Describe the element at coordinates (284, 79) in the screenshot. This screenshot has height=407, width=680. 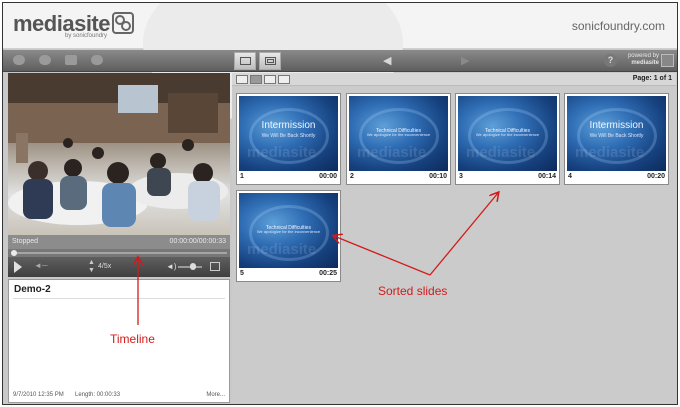
I see `detail-view-icon` at that location.